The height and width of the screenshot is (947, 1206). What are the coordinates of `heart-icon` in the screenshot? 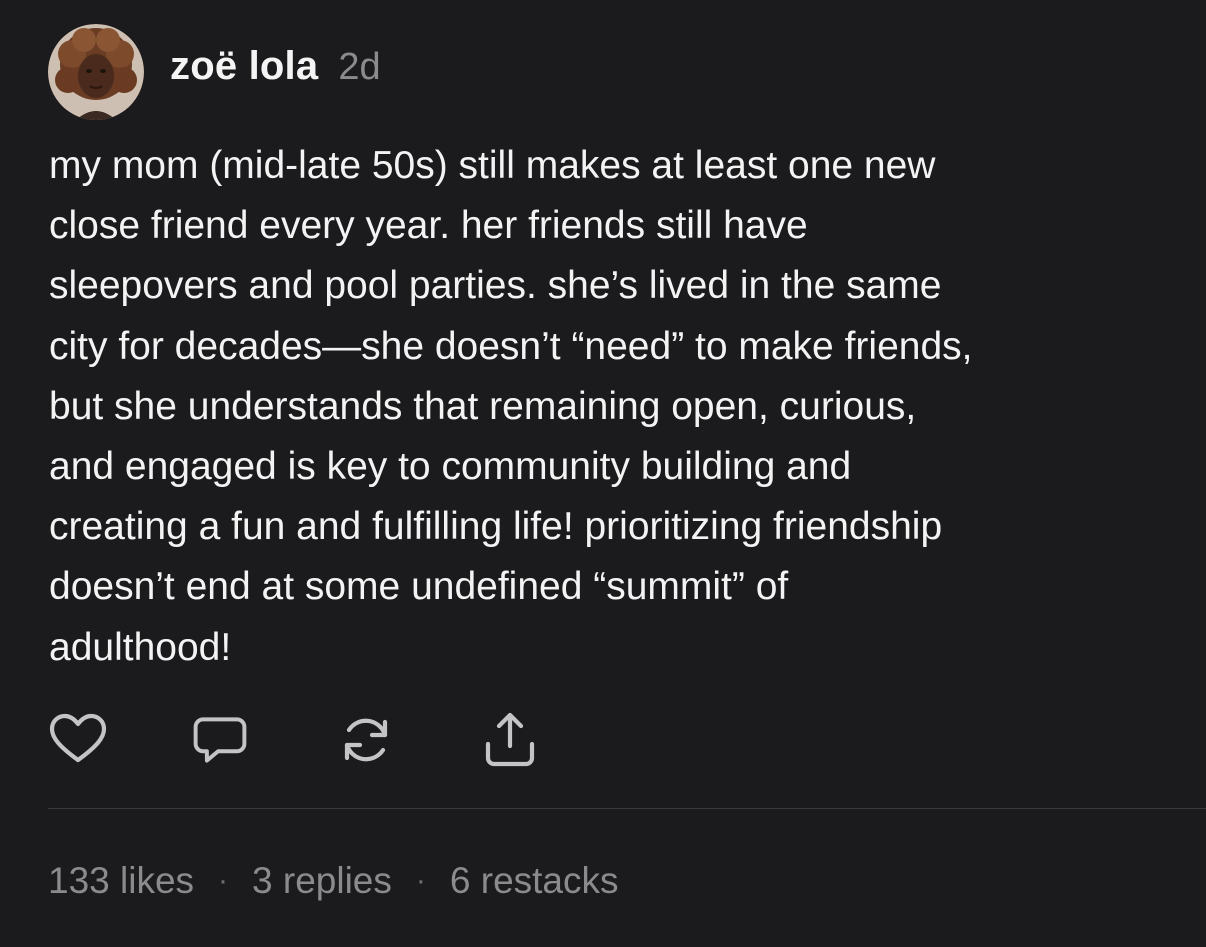 It's located at (78, 738).